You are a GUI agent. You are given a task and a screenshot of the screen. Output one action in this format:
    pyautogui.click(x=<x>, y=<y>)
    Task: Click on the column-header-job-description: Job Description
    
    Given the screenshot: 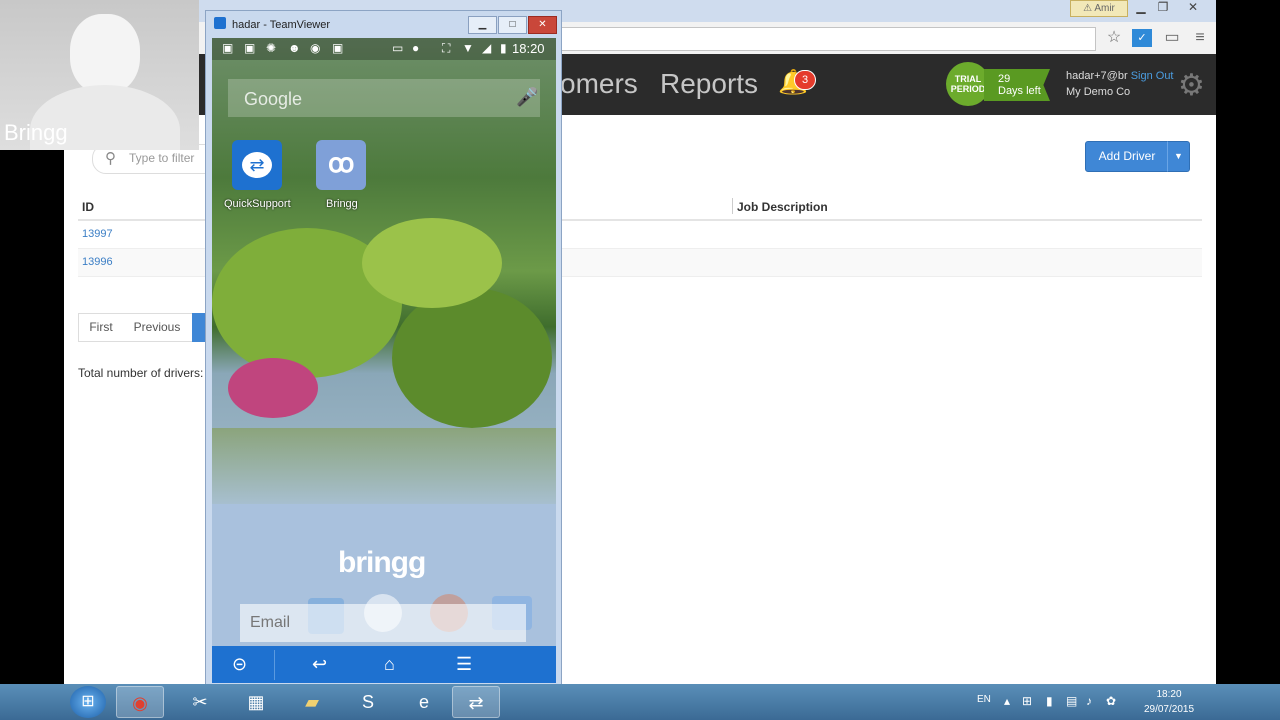 What is the action you would take?
    pyautogui.click(x=782, y=207)
    